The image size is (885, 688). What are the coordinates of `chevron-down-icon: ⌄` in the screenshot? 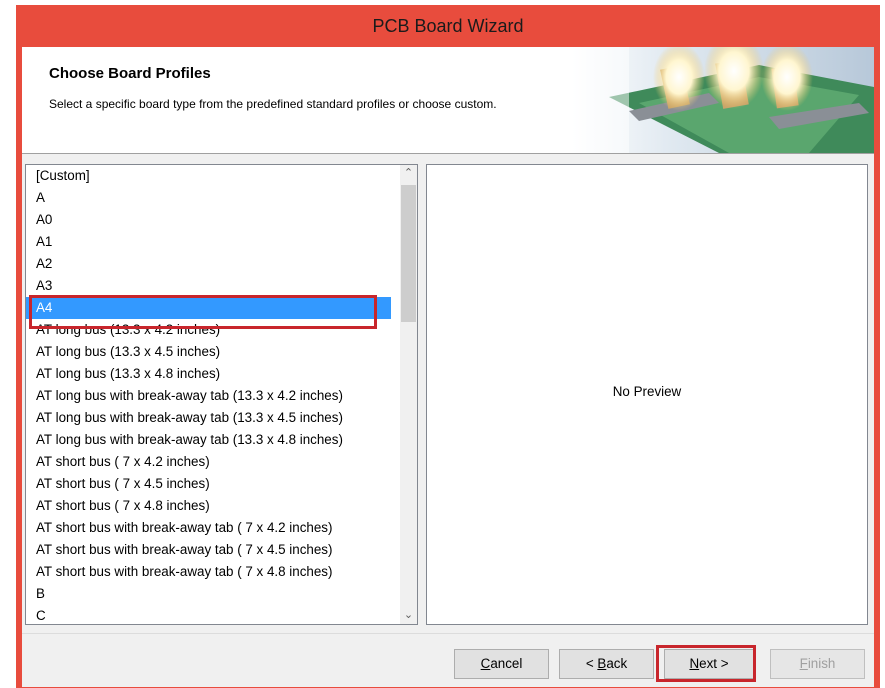 It's located at (408, 615).